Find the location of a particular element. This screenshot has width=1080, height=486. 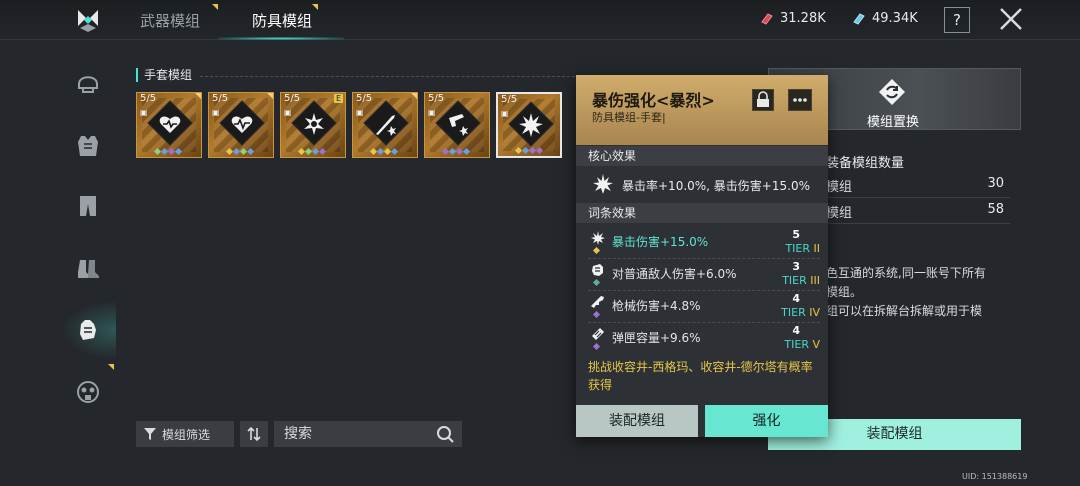

glove-icon is located at coordinates (88, 330).